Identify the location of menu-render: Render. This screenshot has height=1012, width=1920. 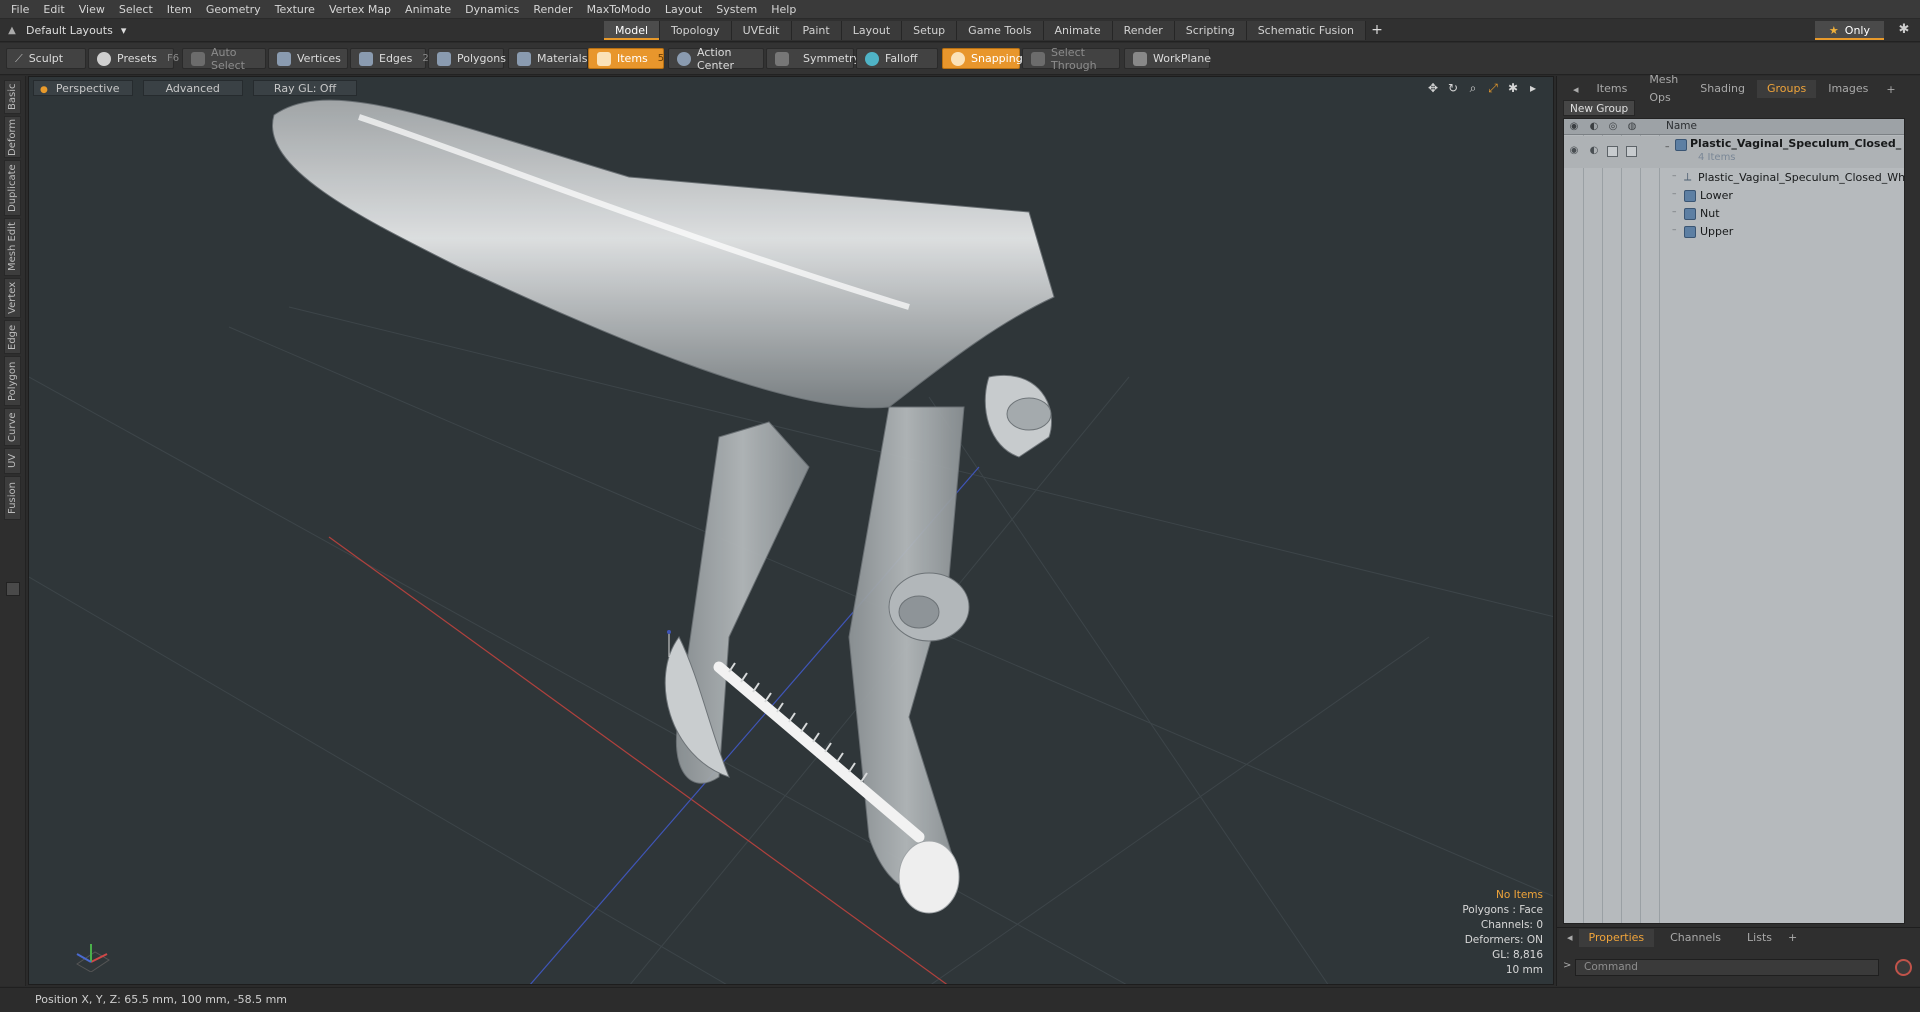
(552, 9).